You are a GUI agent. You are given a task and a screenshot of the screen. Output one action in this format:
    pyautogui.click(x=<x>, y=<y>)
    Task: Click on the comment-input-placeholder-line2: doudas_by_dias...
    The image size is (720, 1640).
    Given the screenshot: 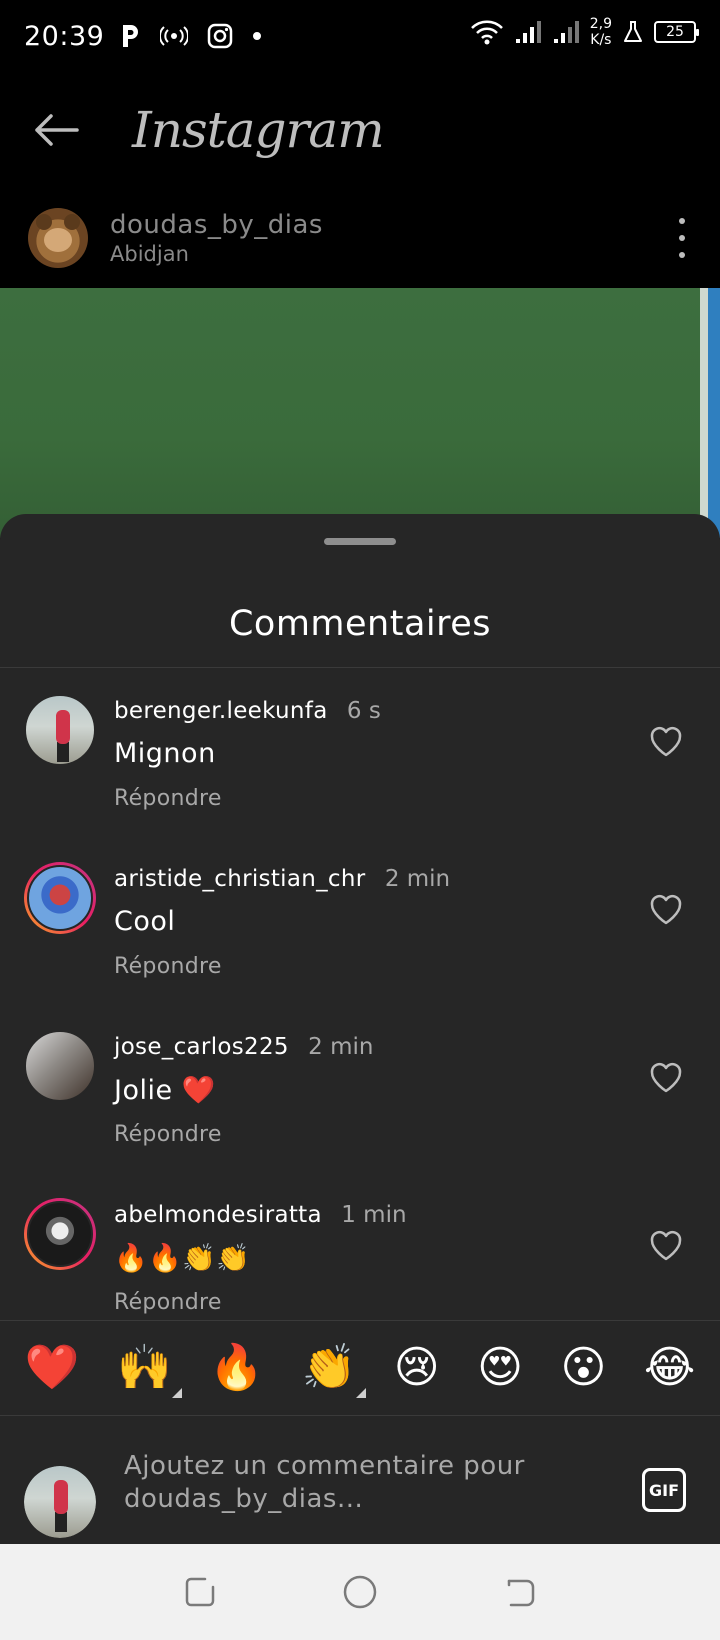 What is the action you would take?
    pyautogui.click(x=244, y=1499)
    